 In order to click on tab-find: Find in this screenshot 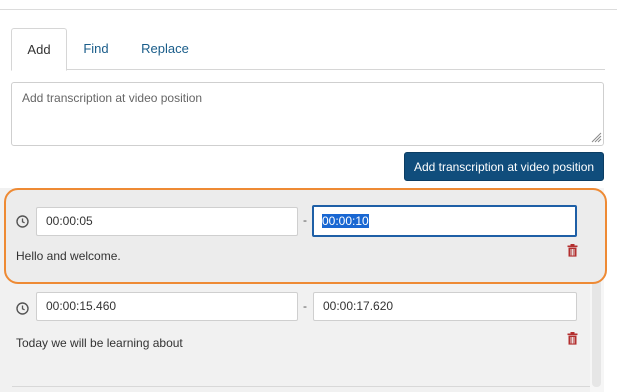, I will do `click(96, 48)`.